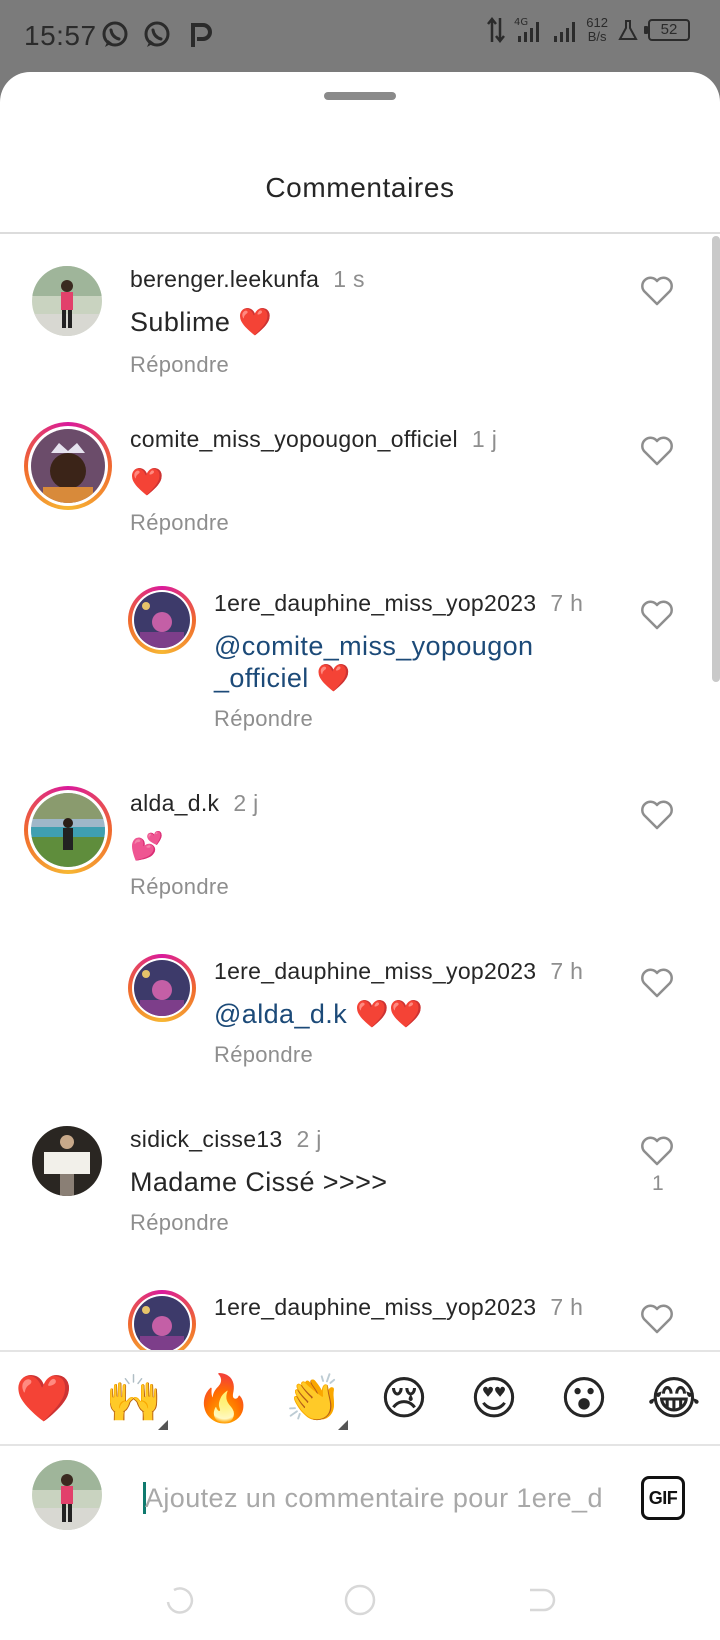 This screenshot has width=720, height=1640. I want to click on mention-link: _officiel, so click(261, 678).